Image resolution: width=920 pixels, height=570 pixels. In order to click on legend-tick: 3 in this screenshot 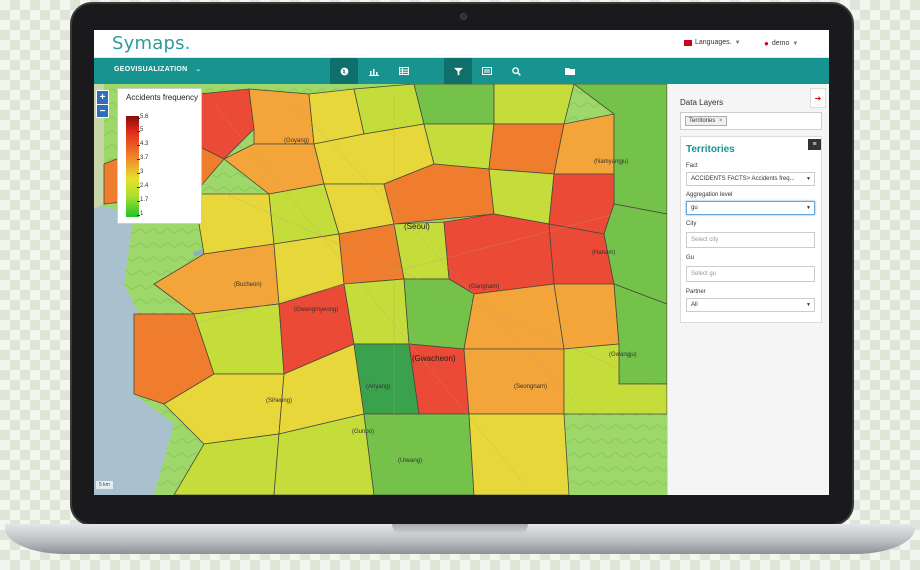, I will do `click(140, 172)`.